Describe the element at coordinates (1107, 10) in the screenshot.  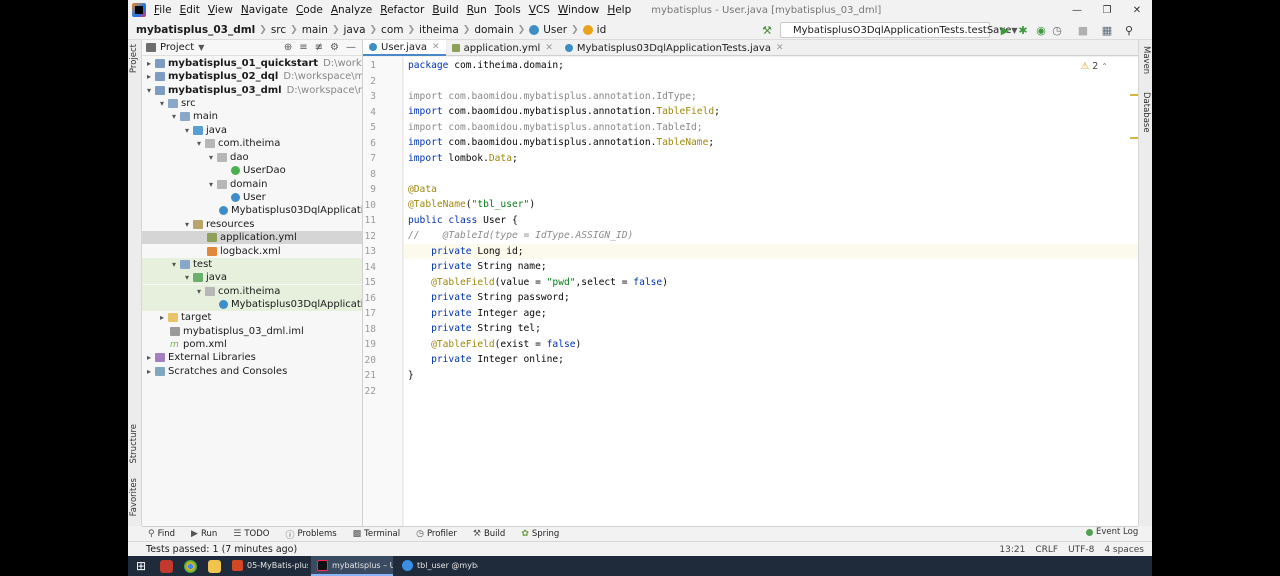
I see `restore-button: ❐` at that location.